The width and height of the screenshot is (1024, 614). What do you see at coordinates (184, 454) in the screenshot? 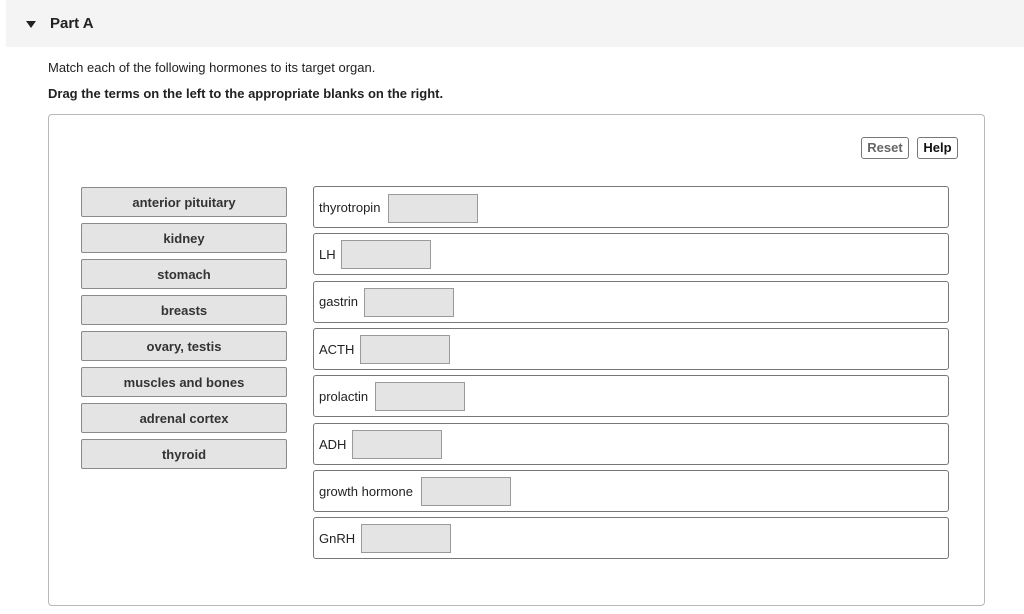
I see `draggable-term: thyroid` at bounding box center [184, 454].